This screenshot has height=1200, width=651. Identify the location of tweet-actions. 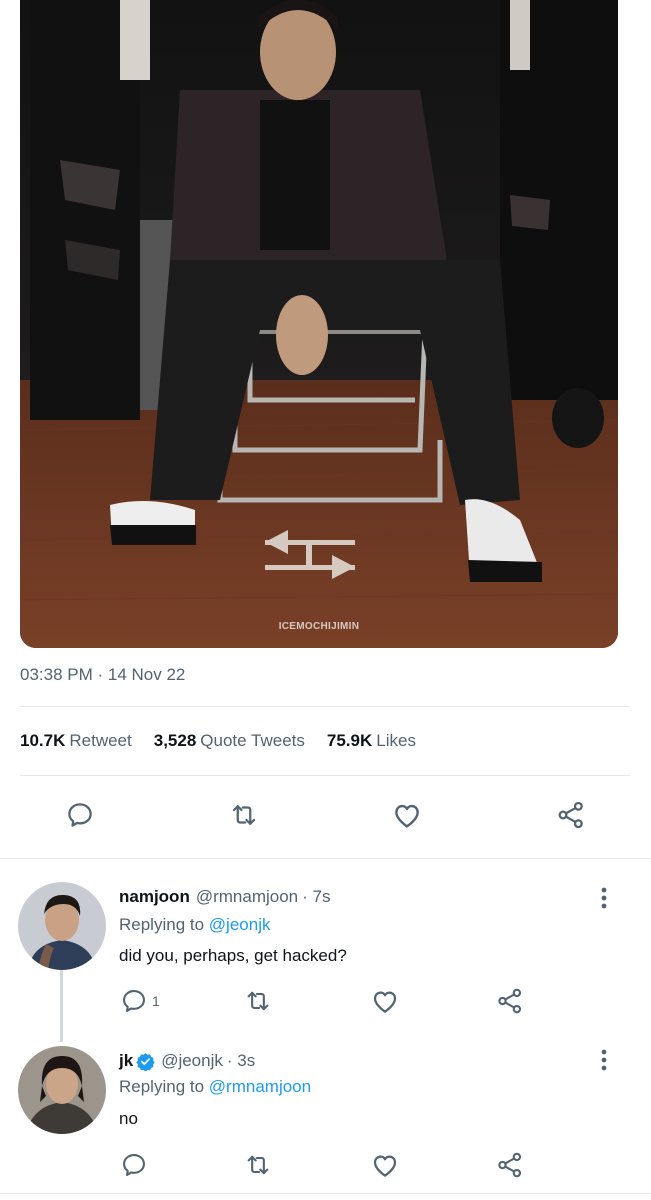
(325, 818).